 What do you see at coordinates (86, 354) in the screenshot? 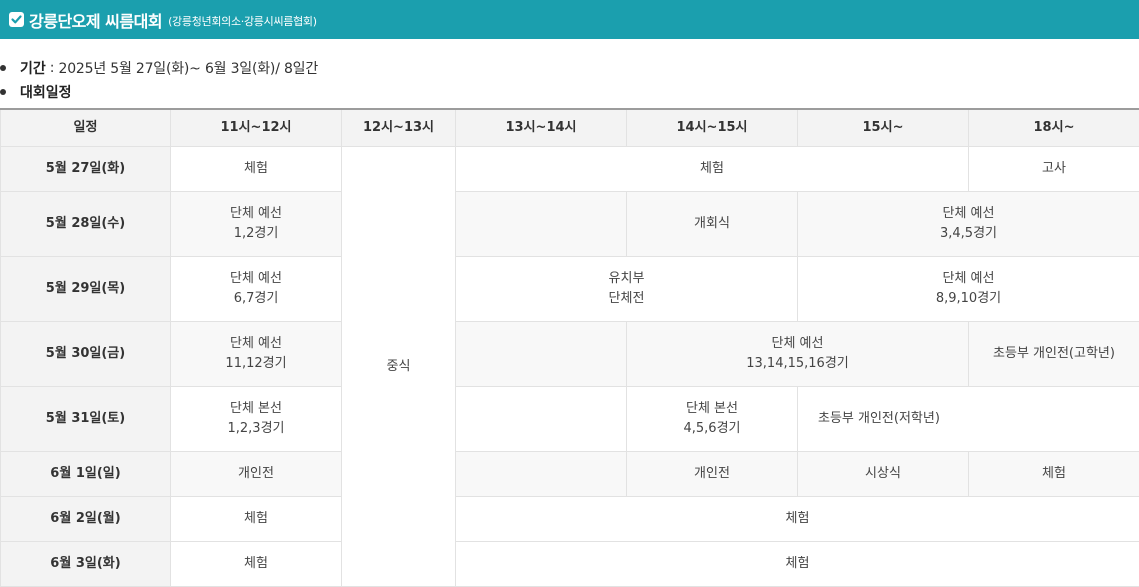
I see `date-cell: 5월 30일(금)` at bounding box center [86, 354].